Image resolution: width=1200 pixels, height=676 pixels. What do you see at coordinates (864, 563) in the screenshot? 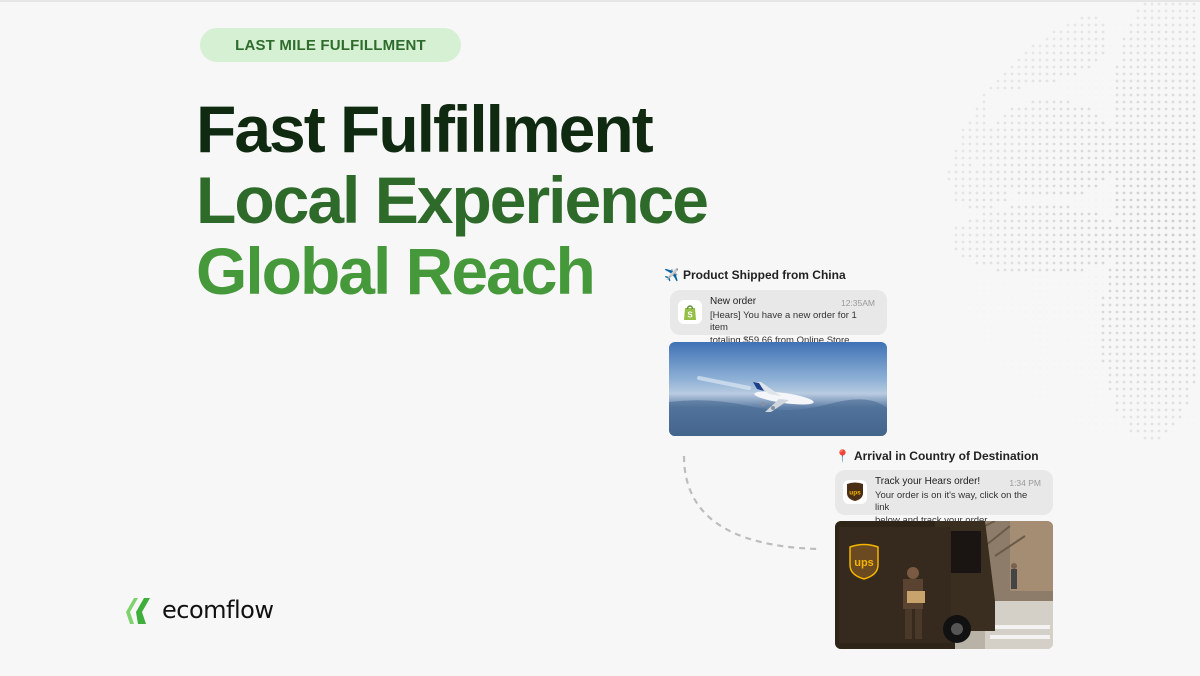
I see `truck-ups-text: ups` at bounding box center [864, 563].